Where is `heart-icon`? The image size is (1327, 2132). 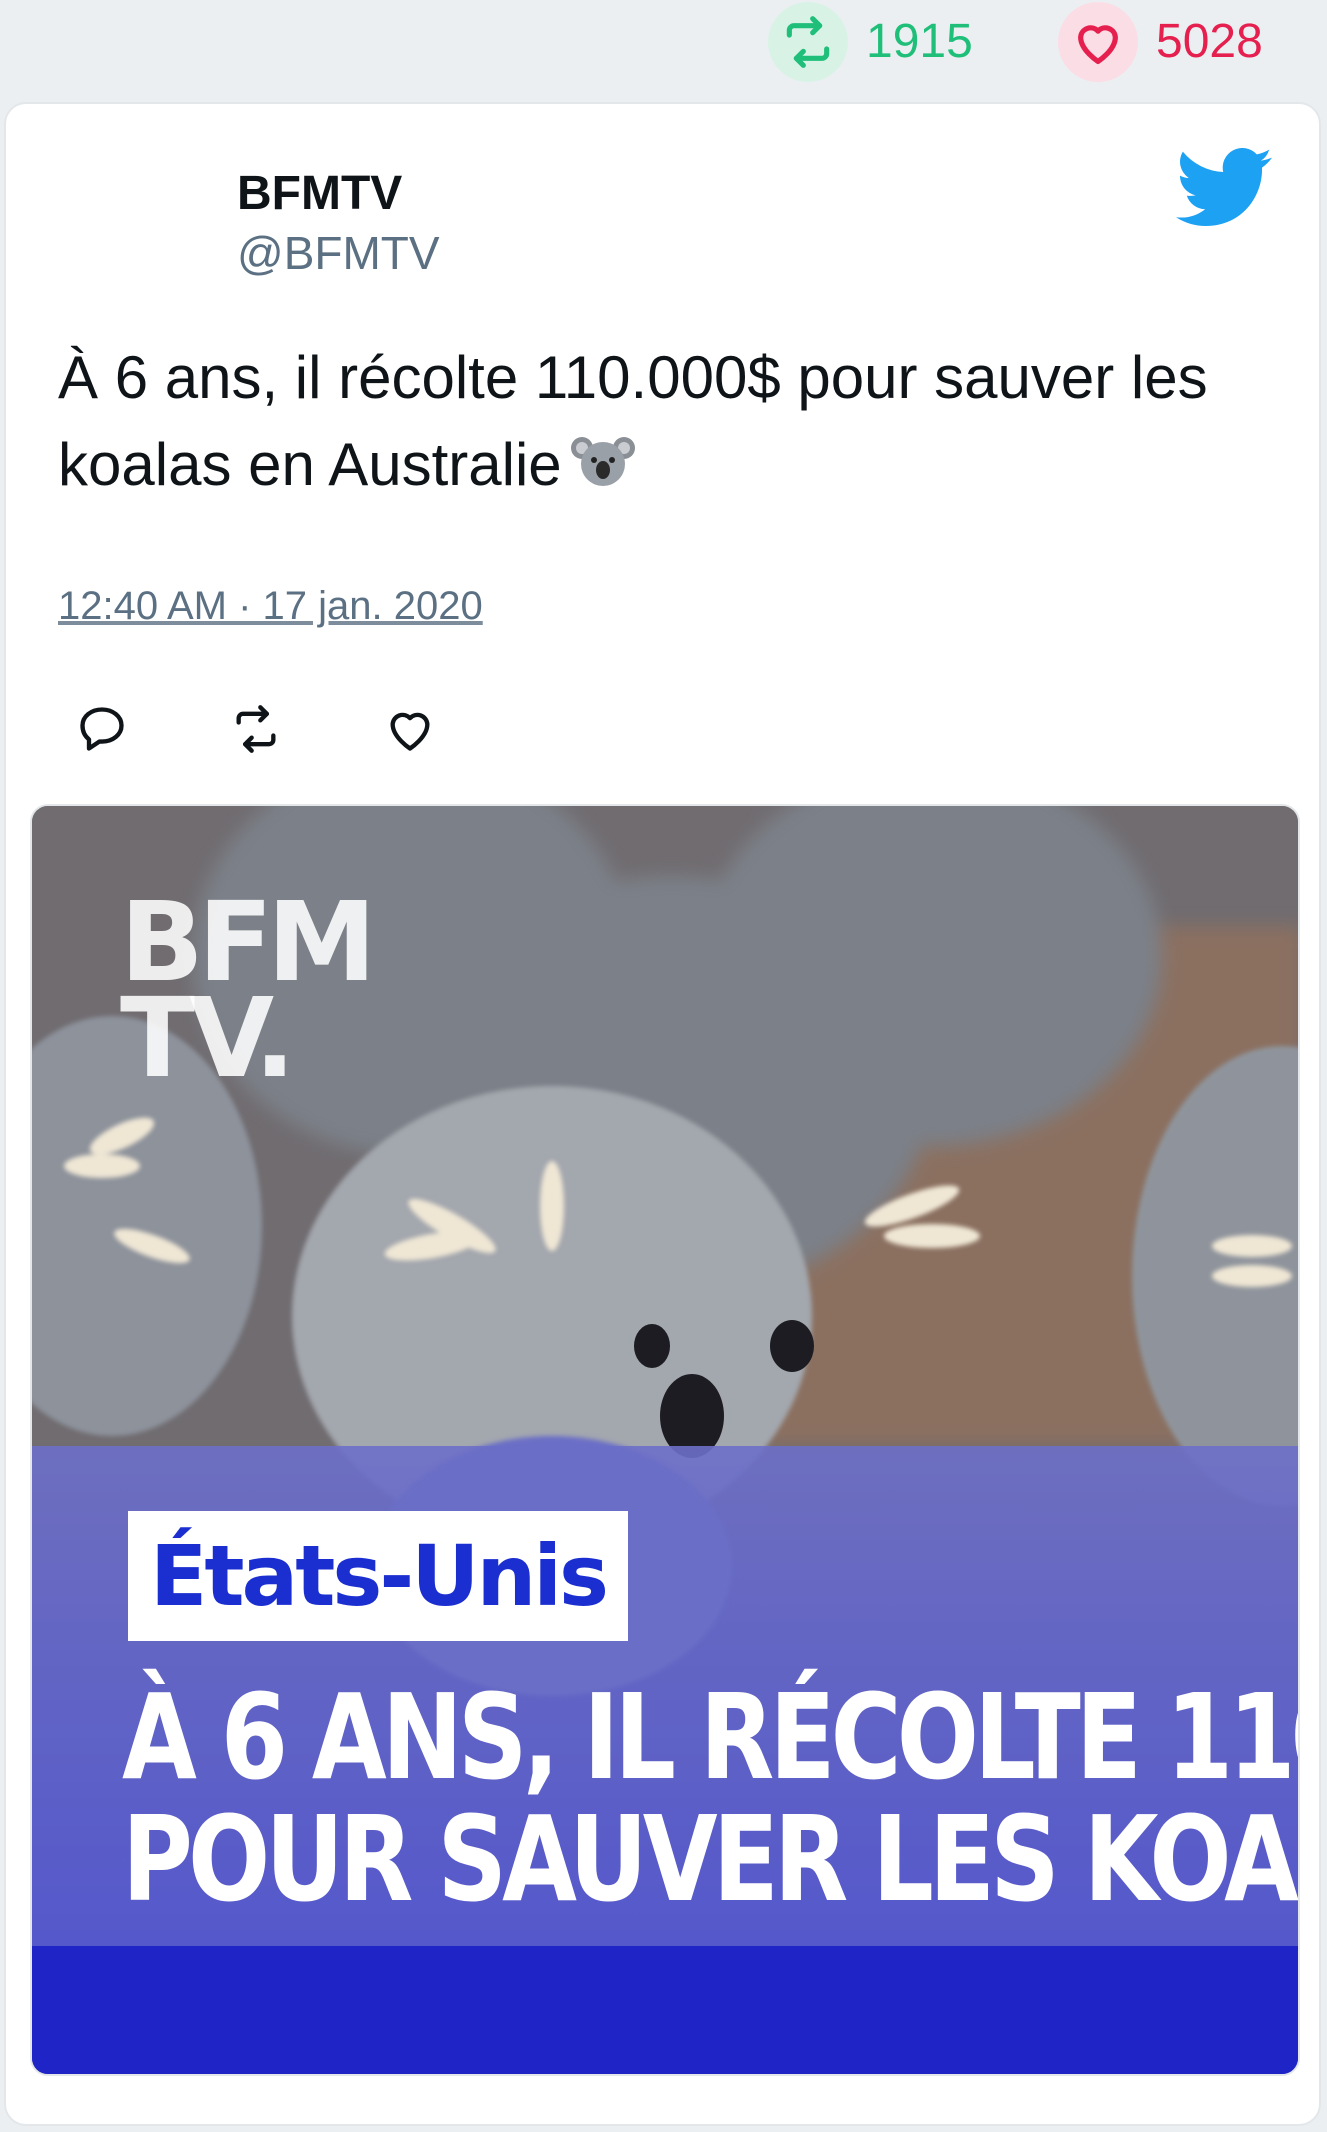
heart-icon is located at coordinates (1098, 42).